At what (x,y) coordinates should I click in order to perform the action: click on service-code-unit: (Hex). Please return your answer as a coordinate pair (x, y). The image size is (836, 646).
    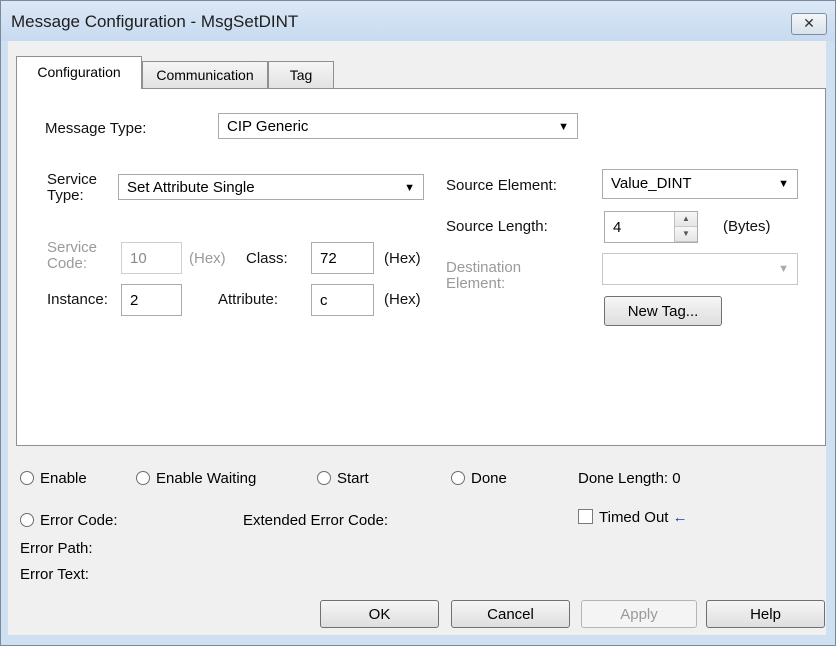
    Looking at the image, I should click on (207, 258).